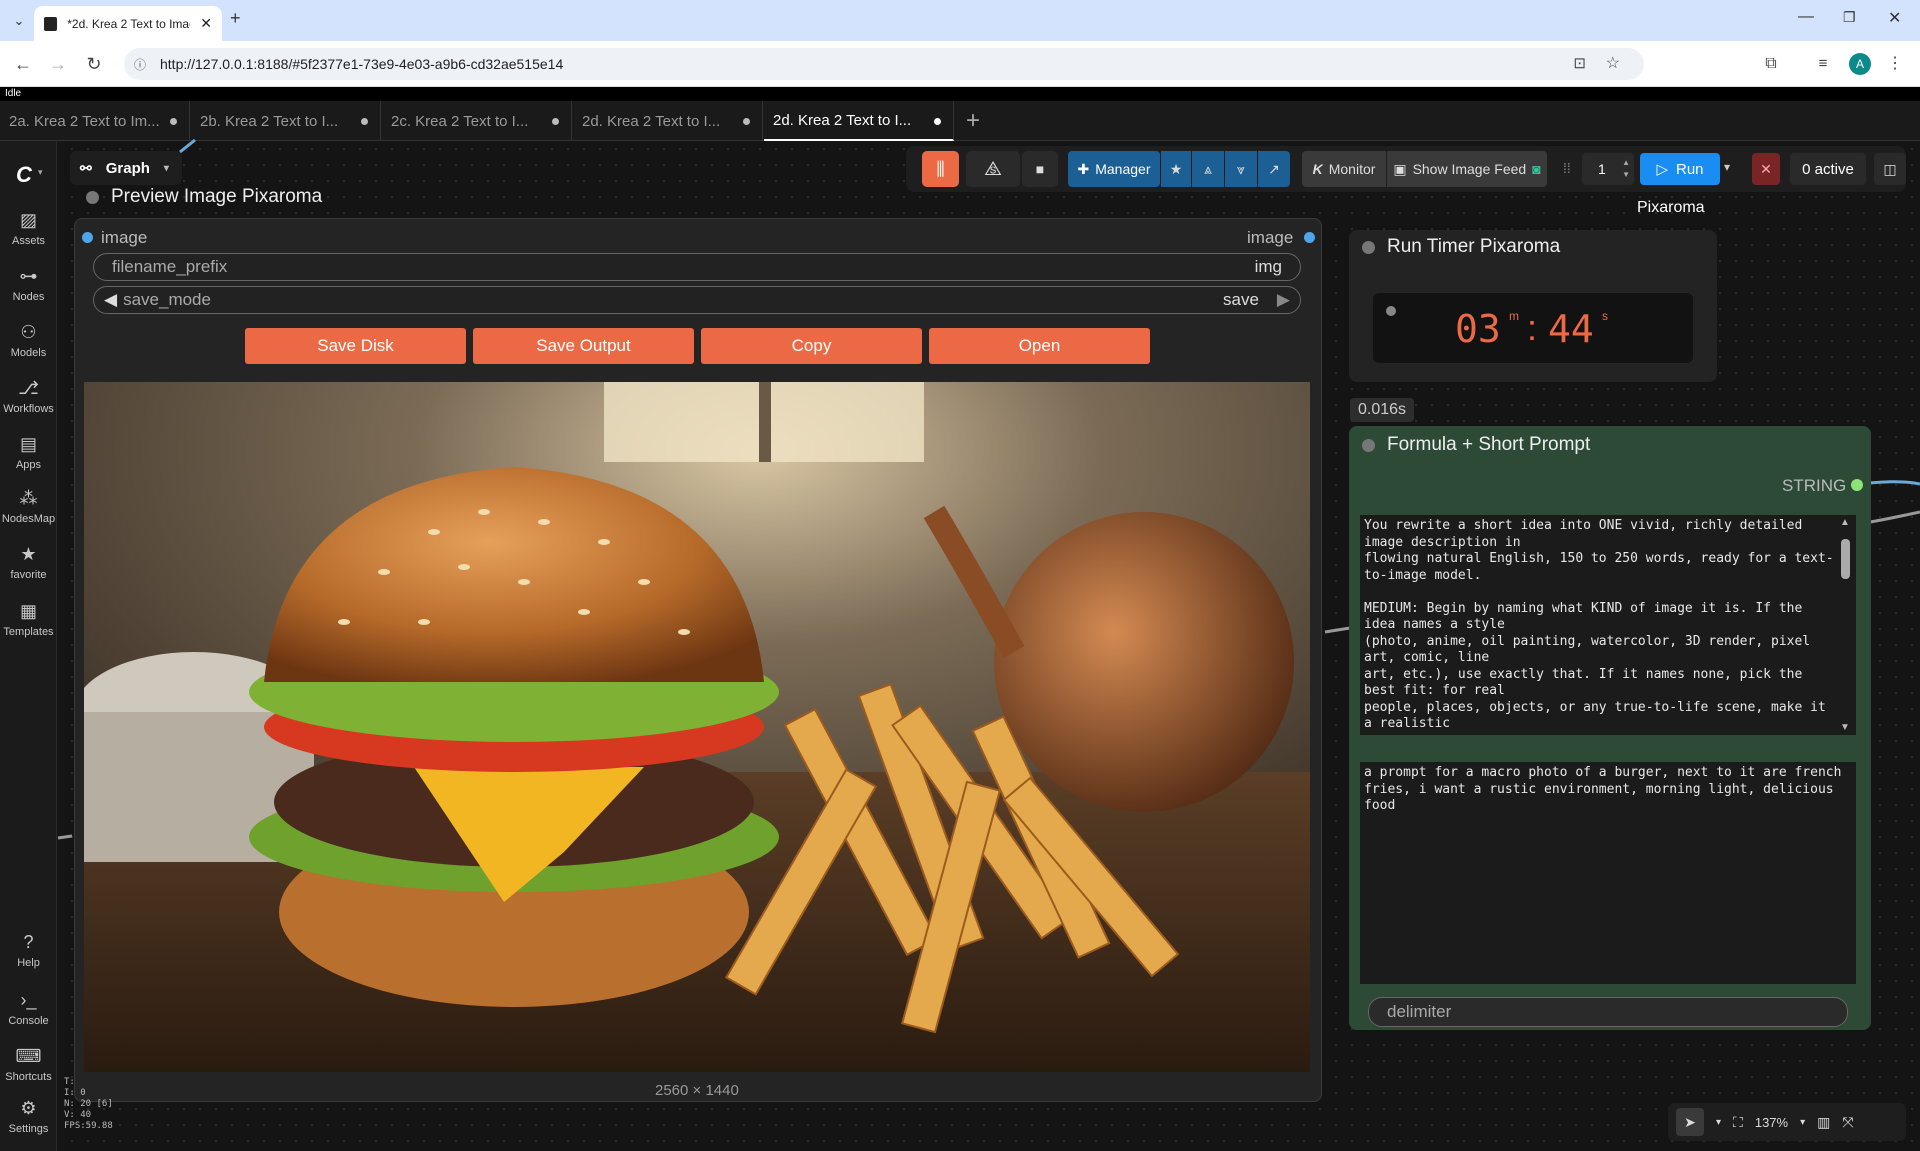  What do you see at coordinates (1845, 559) in the screenshot?
I see `scroll-thumb` at bounding box center [1845, 559].